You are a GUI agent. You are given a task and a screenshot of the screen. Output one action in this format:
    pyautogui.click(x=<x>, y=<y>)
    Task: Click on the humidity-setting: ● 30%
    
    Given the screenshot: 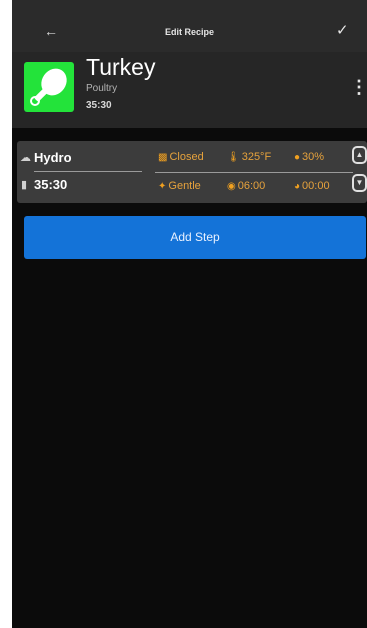 What is the action you would take?
    pyautogui.click(x=309, y=157)
    